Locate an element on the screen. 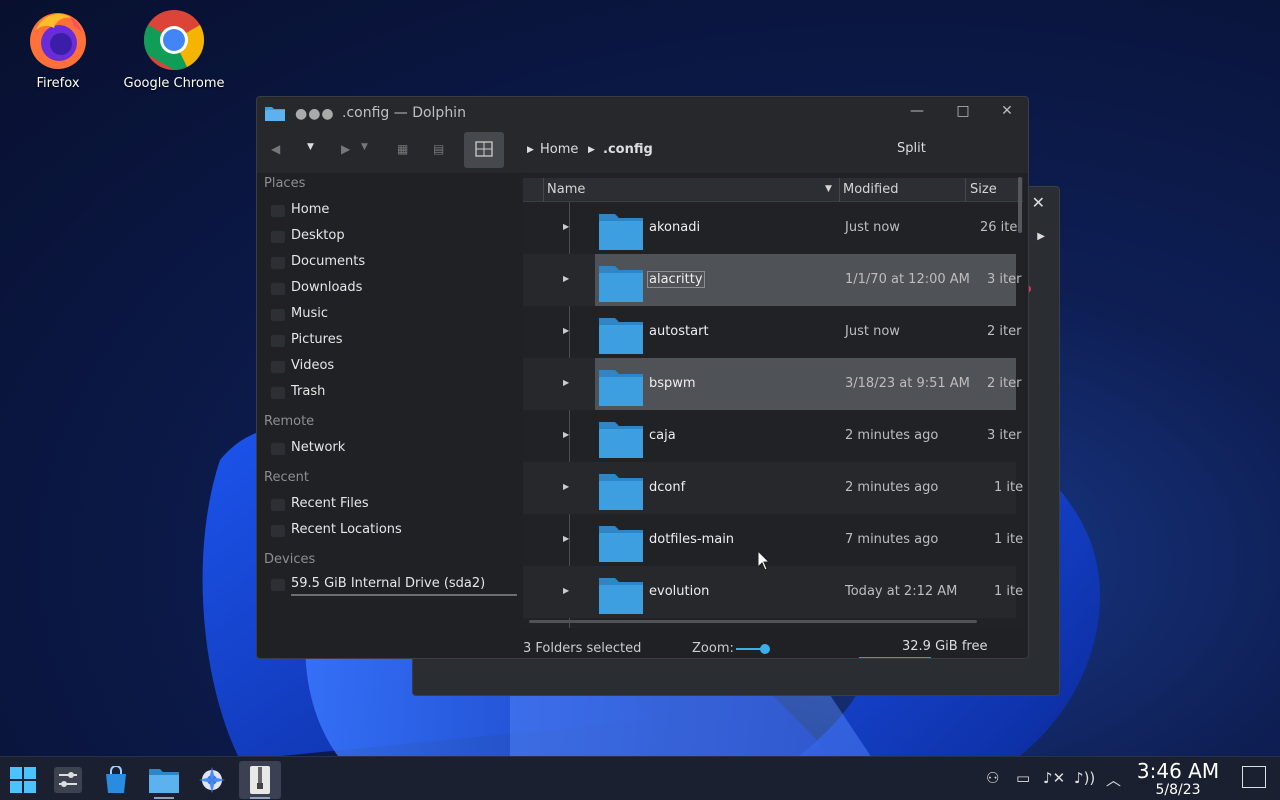 The image size is (1280, 800). desktop-icon-chrome: Google Chrome is located at coordinates (174, 49).